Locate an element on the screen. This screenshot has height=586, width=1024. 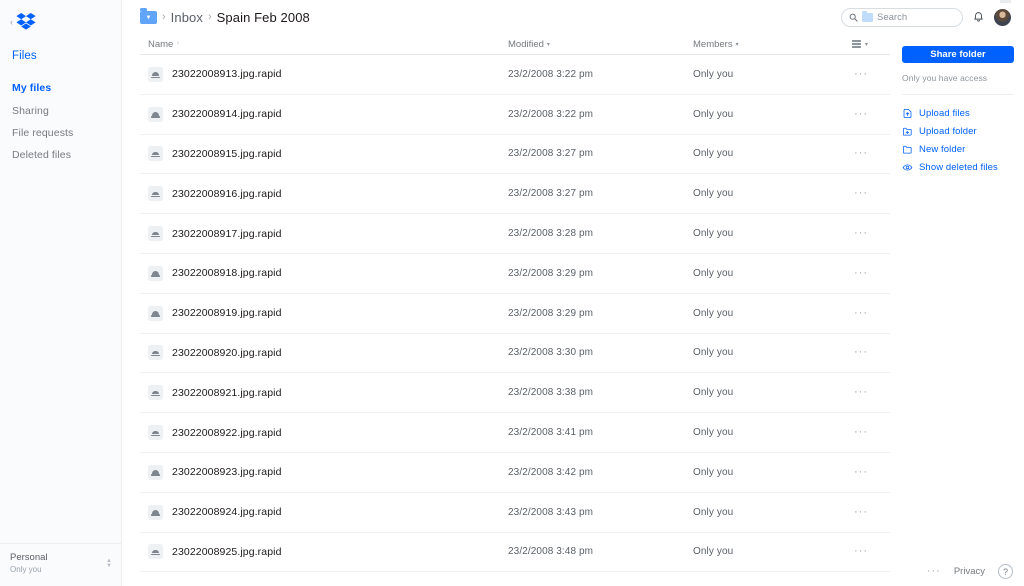
folder-scope-icon is located at coordinates (867, 16).